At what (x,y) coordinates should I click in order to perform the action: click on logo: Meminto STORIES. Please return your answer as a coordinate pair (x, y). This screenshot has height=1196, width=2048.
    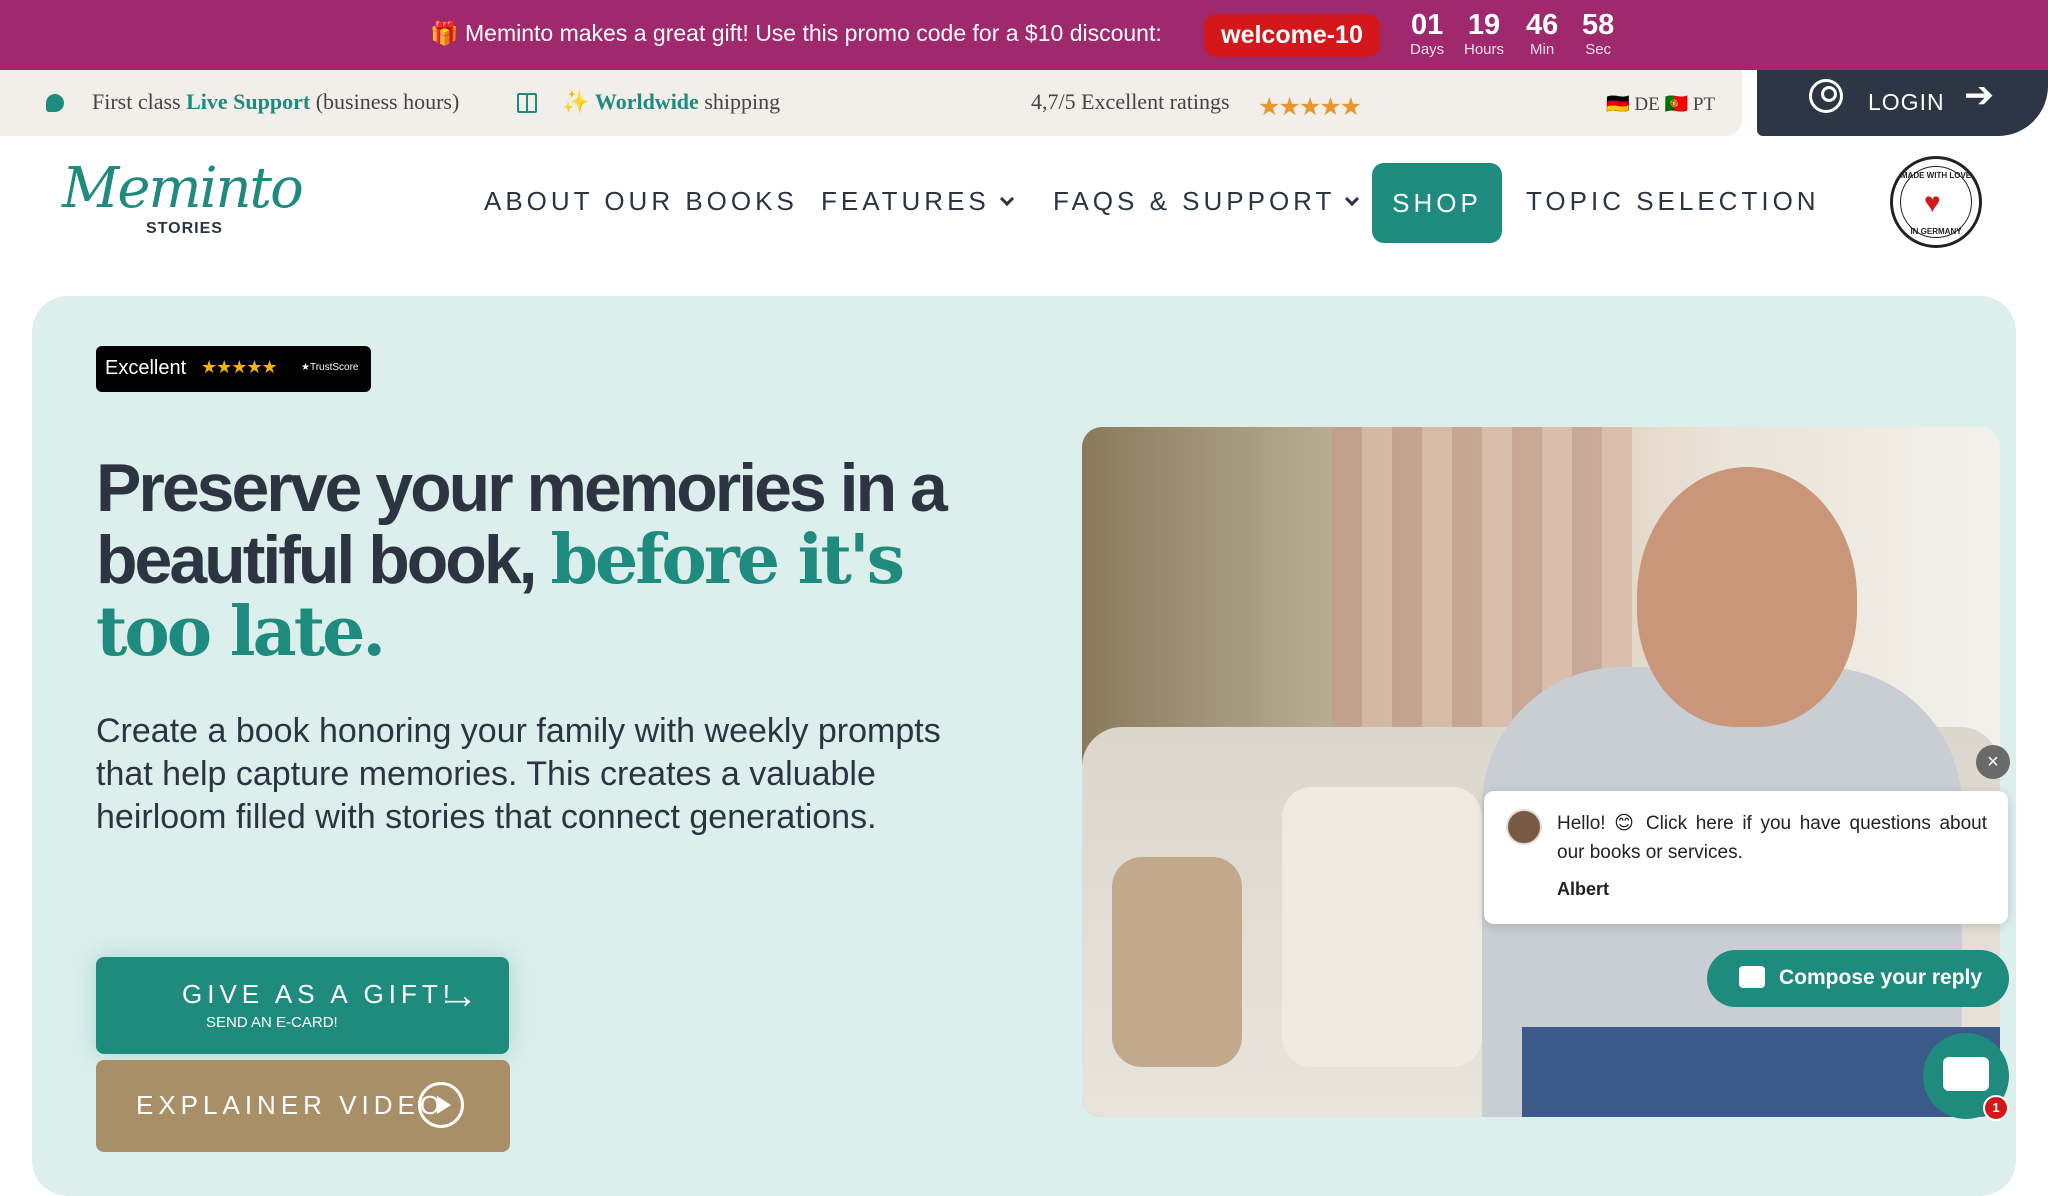
    Looking at the image, I should click on (183, 201).